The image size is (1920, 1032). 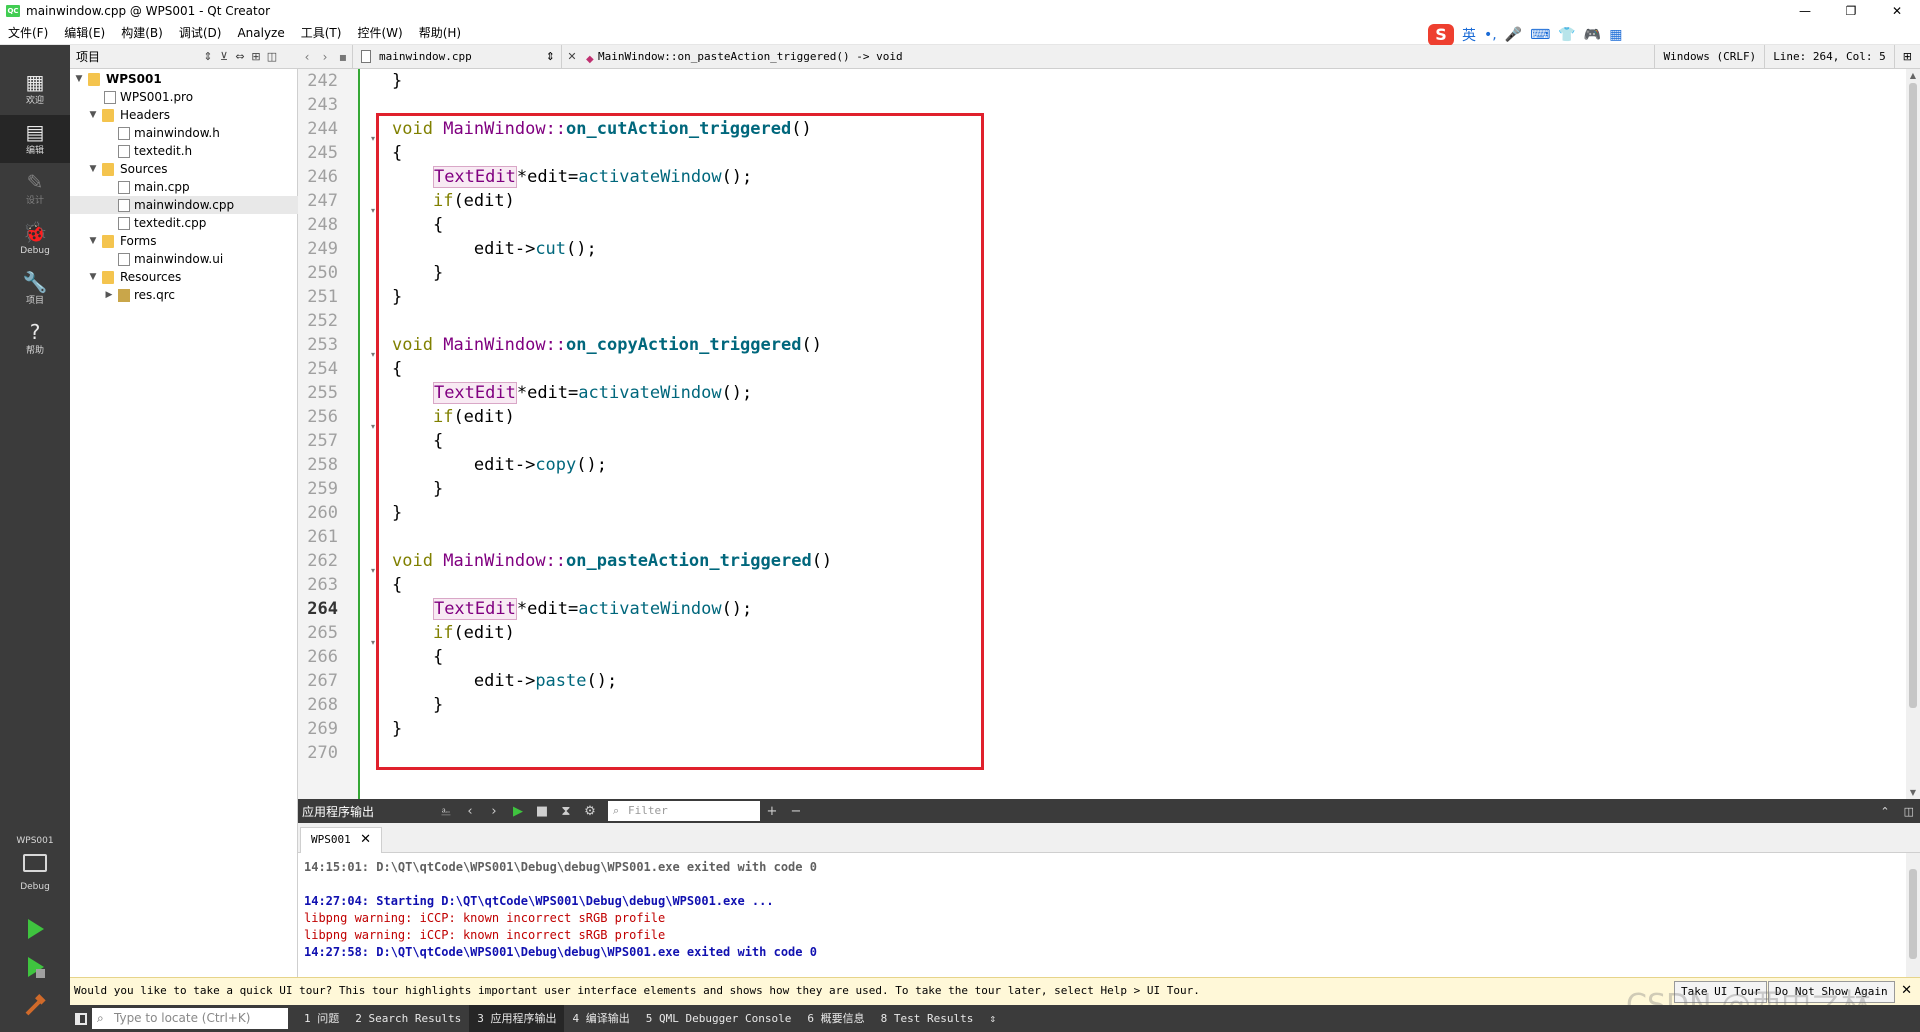 I want to click on sogou-ime-logo-icon: S, so click(x=1441, y=35).